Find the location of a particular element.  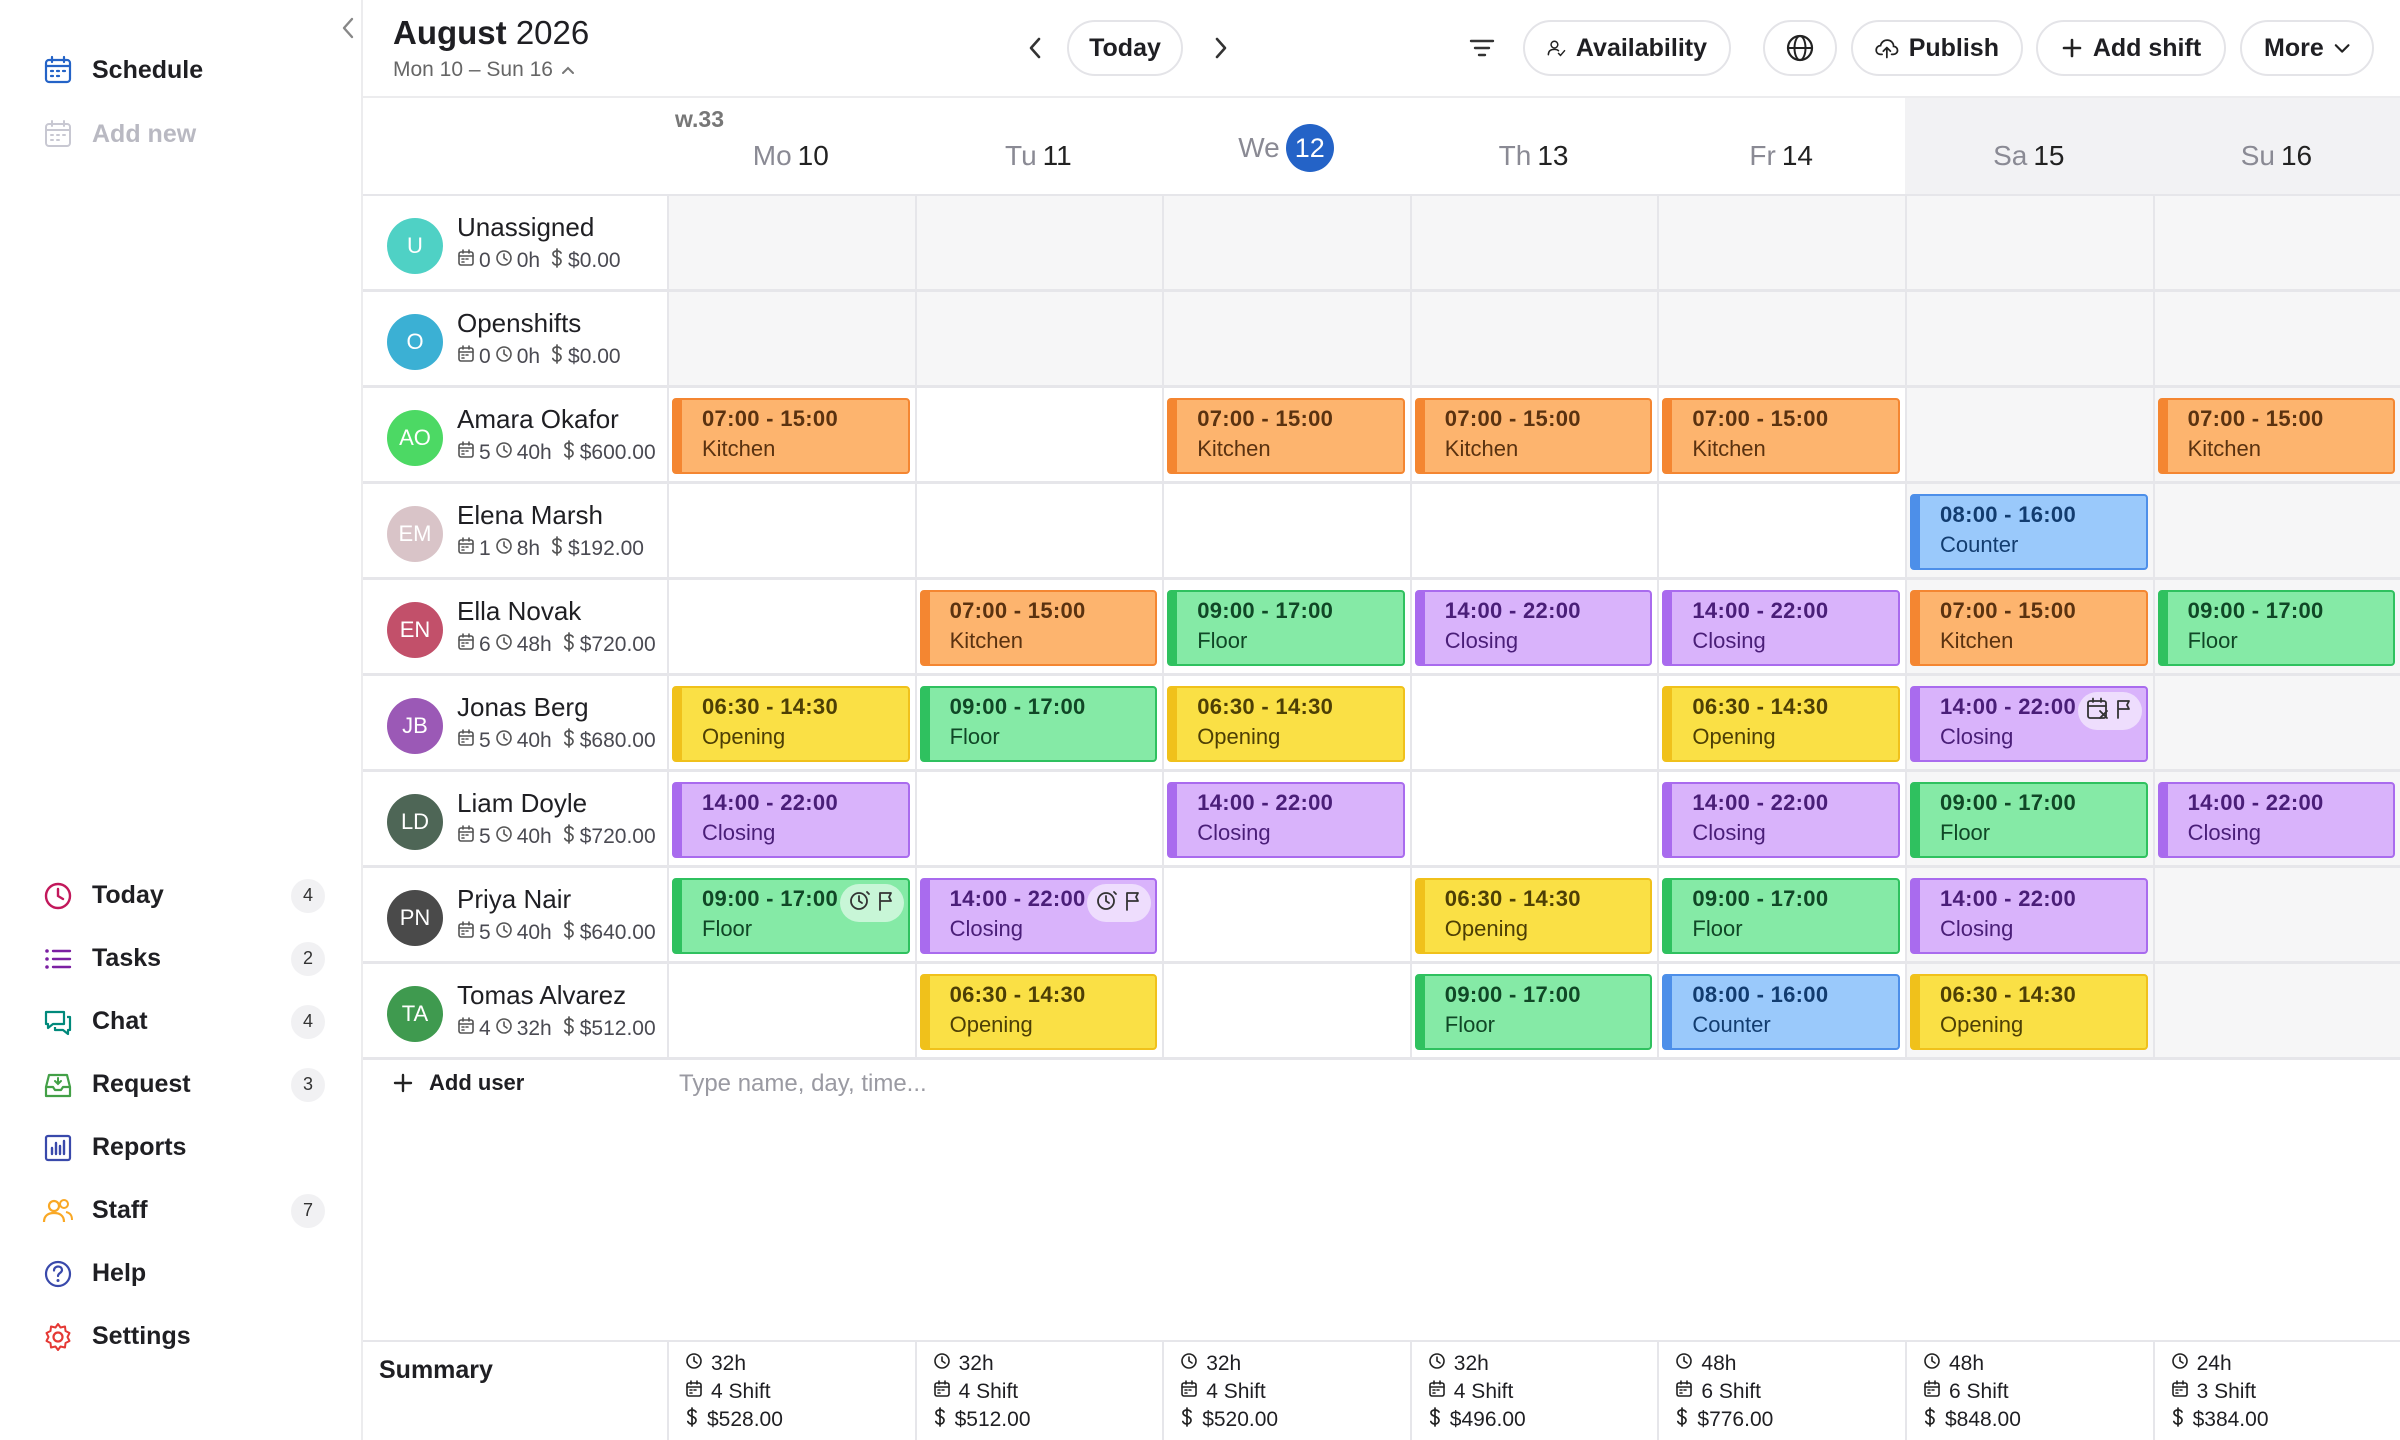

staff-info: U Unassigned 0 0h $0.00 is located at coordinates (527, 245).